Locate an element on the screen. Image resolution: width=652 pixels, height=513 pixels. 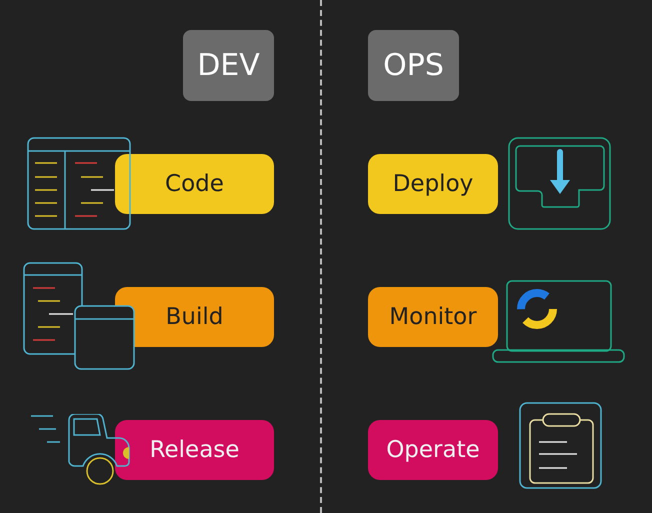
section-label: DEV is located at coordinates (228, 65).